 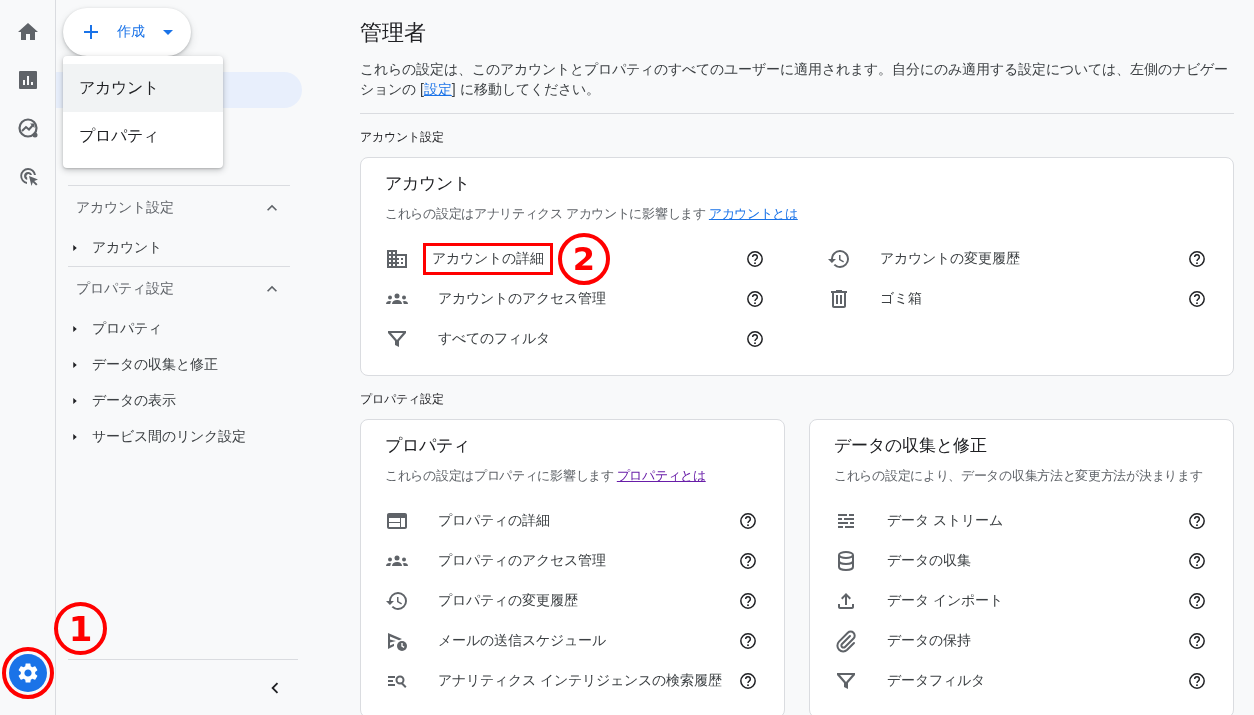 What do you see at coordinates (494, 339) in the screenshot?
I see `settings-link: すべてのフィルタ` at bounding box center [494, 339].